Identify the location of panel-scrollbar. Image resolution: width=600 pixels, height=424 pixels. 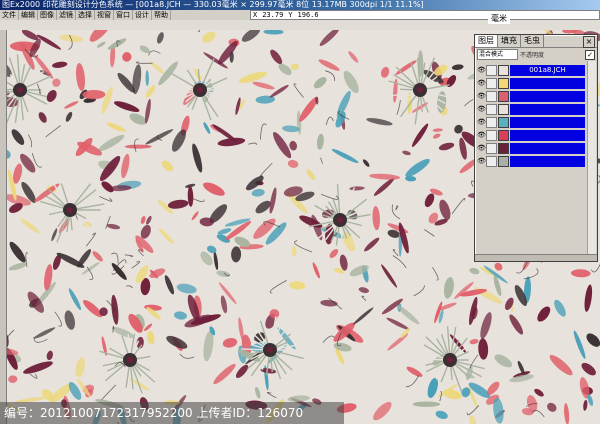
(591, 159).